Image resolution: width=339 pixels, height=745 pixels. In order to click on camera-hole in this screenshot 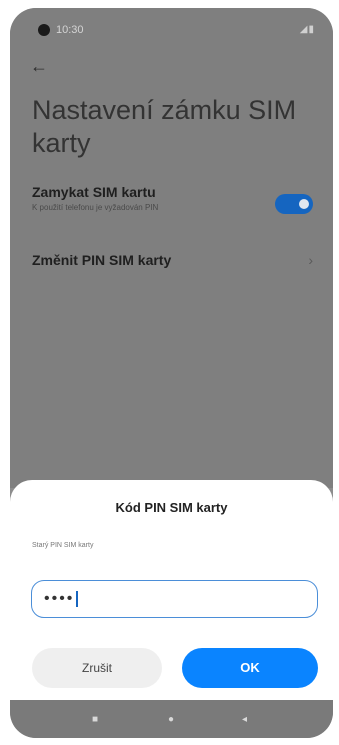, I will do `click(44, 30)`.